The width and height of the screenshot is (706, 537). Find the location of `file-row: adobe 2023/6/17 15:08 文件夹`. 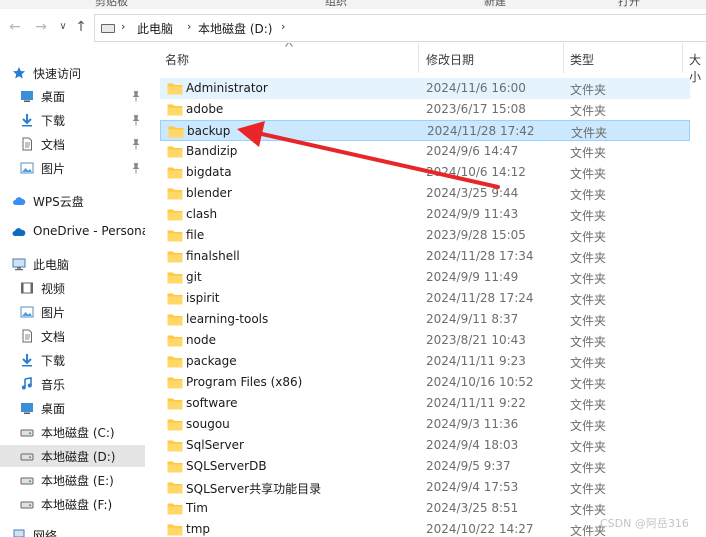

file-row: adobe 2023/6/17 15:08 文件夹 is located at coordinates (425, 109).